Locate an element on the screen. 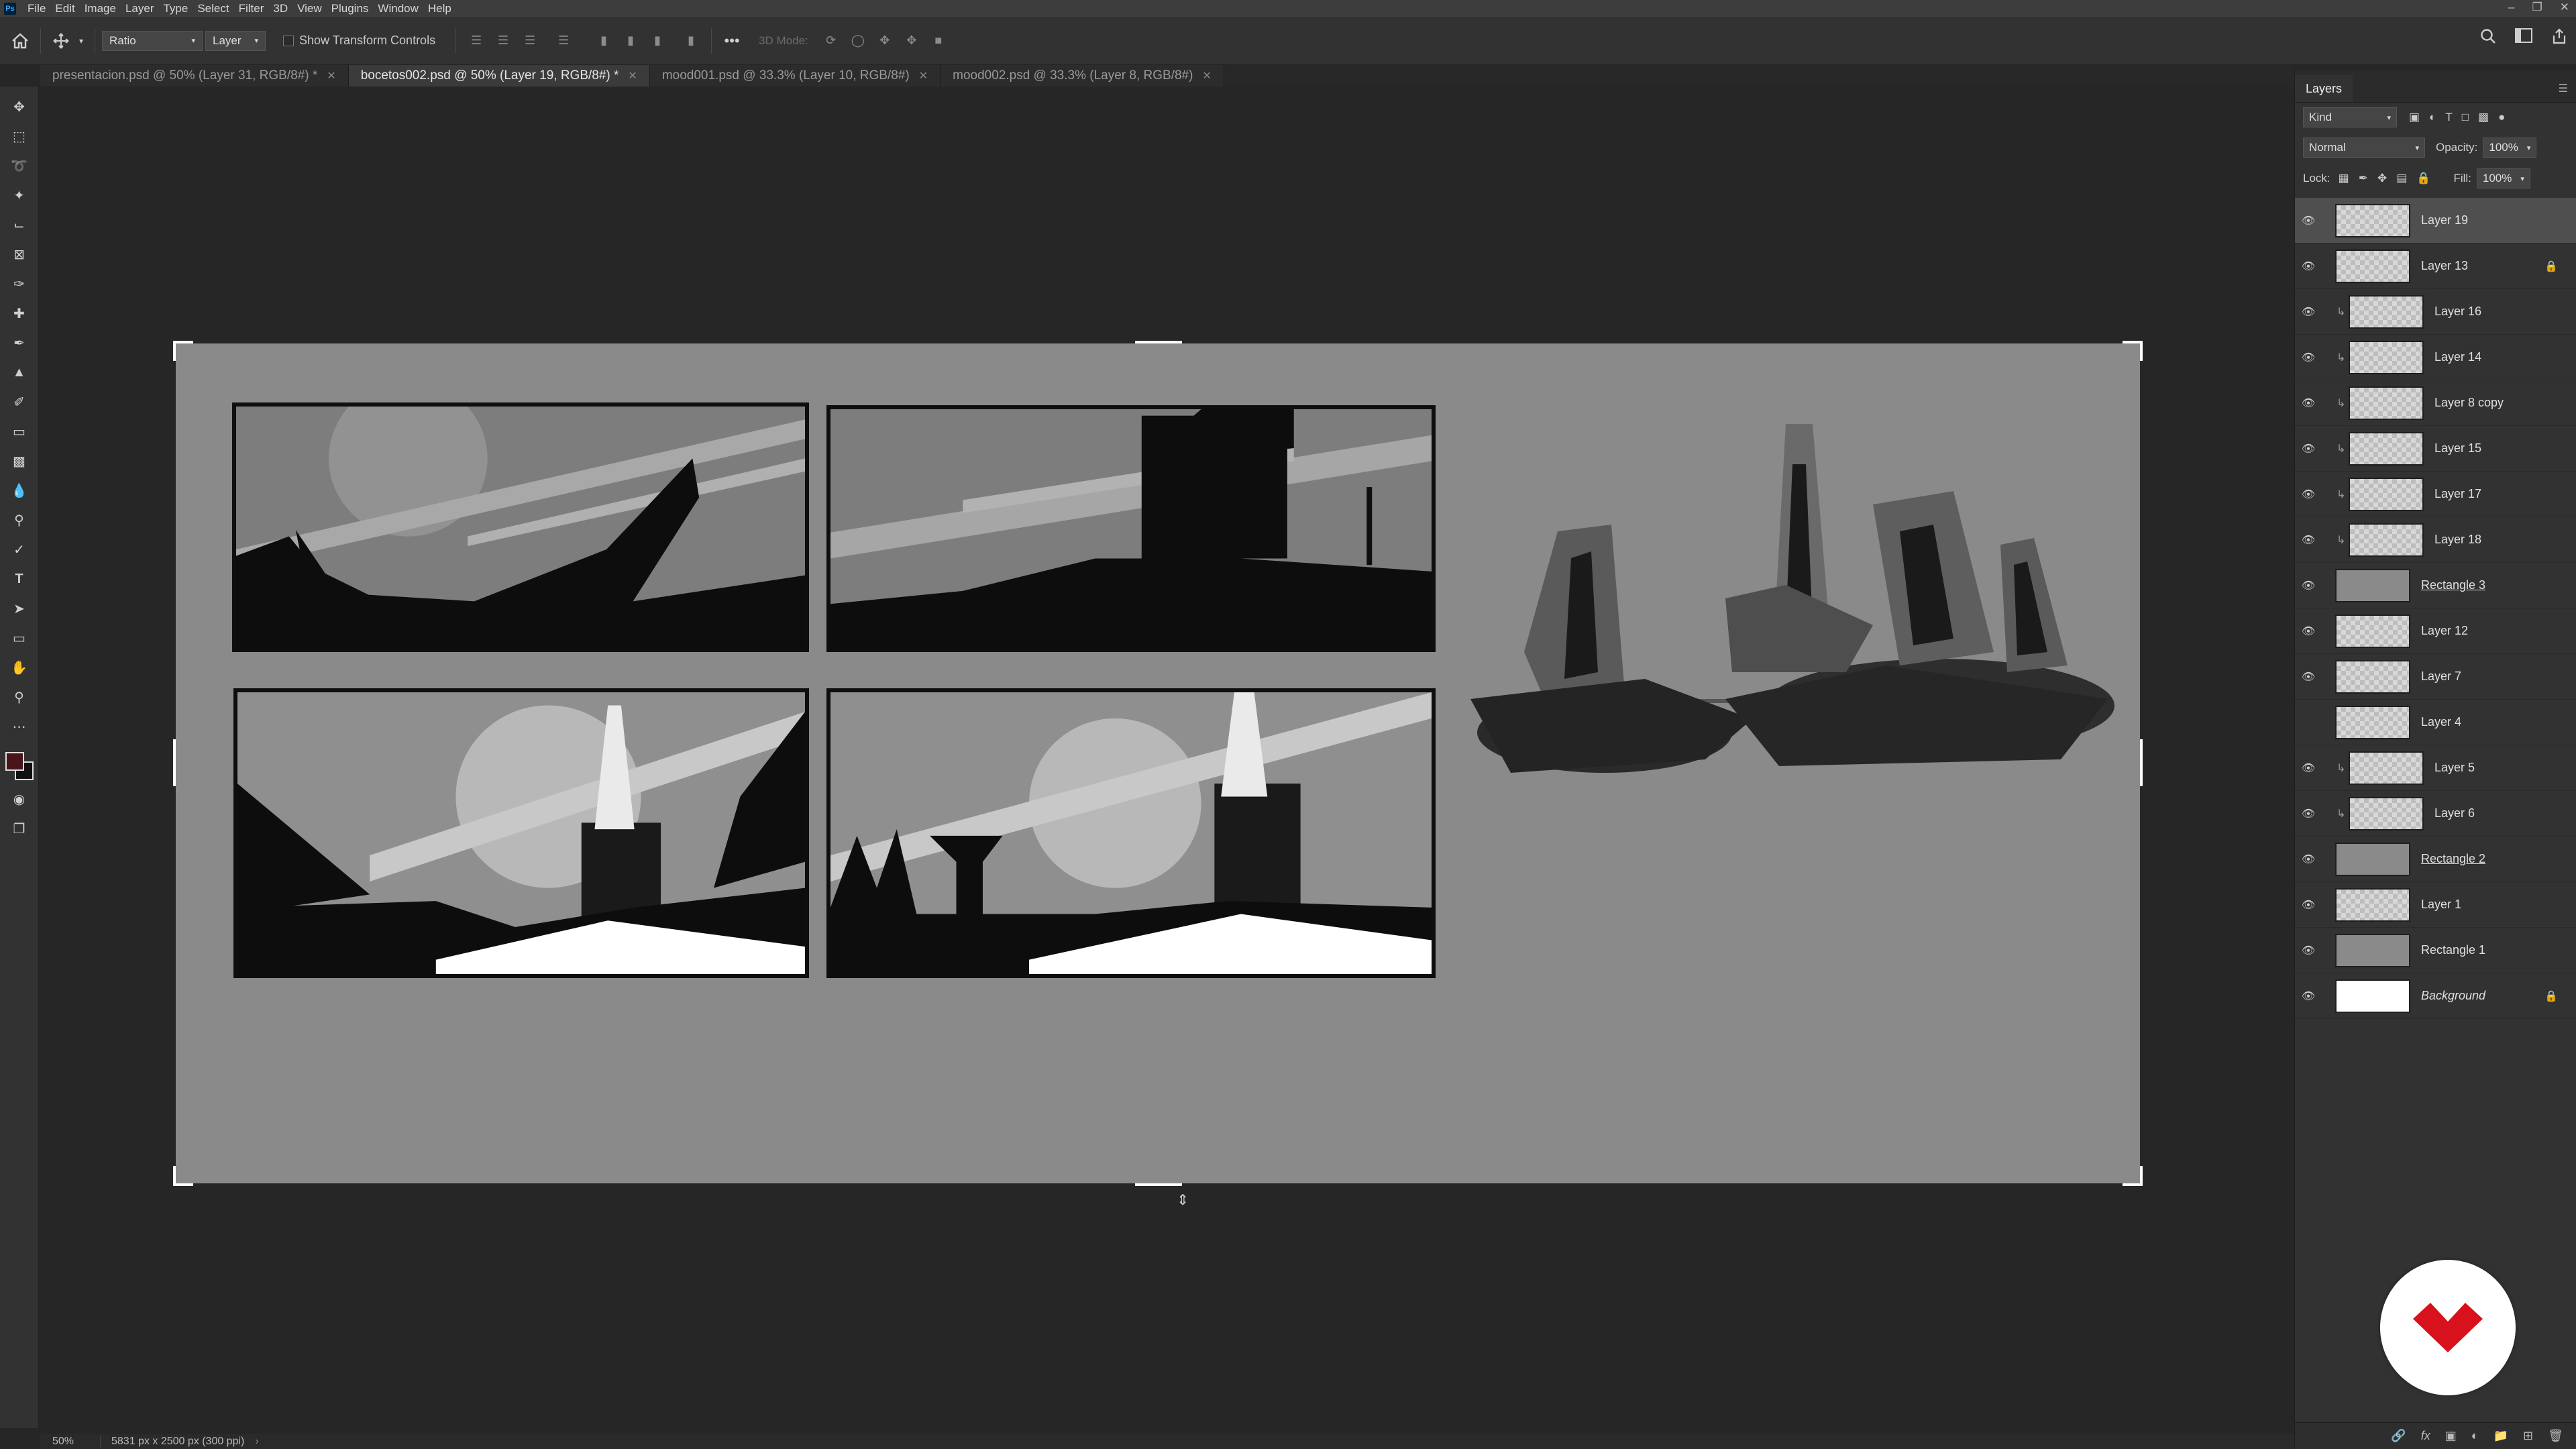  panel-menu-icon: ☰ is located at coordinates (2563, 88).